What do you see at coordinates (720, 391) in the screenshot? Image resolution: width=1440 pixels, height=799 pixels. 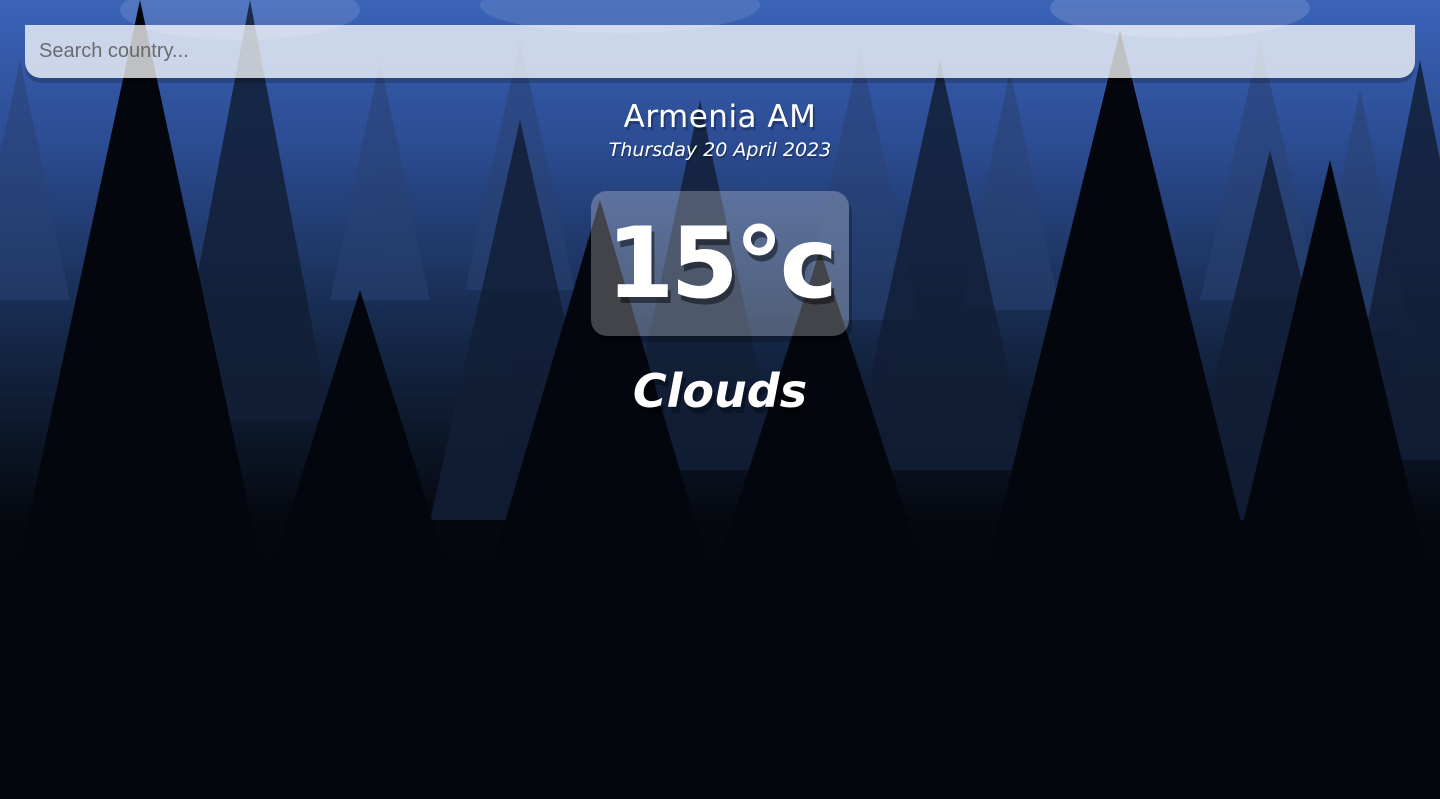 I see `weather-condition: Clouds` at bounding box center [720, 391].